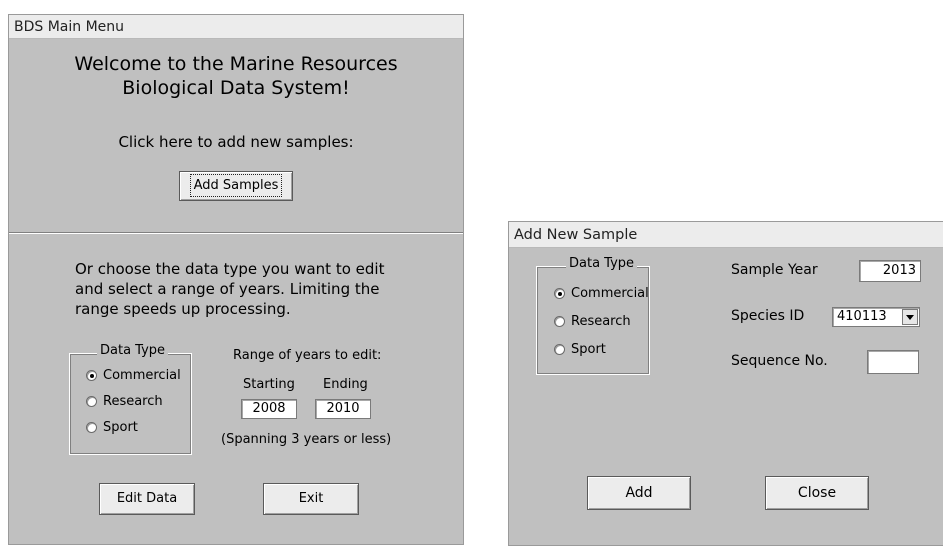 The image size is (943, 546). Describe the element at coordinates (601, 321) in the screenshot. I see `add-radio-research-label: Research` at that location.